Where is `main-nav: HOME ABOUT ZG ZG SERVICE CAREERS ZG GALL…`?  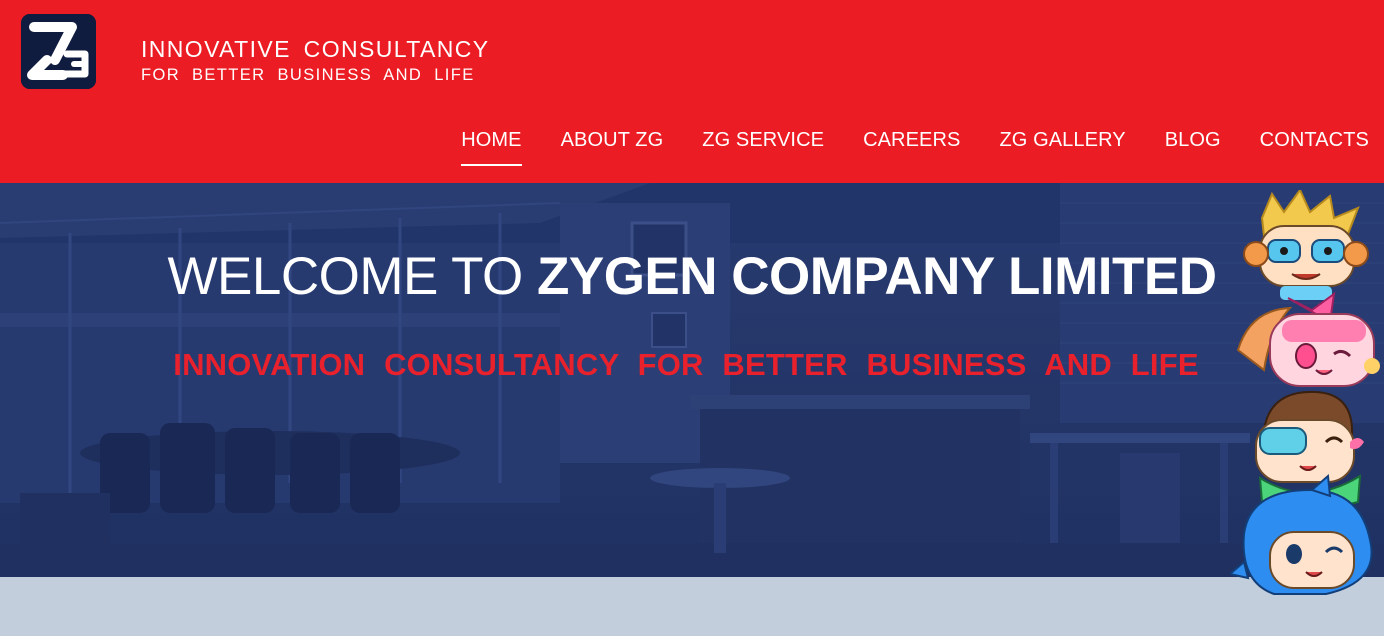
main-nav: HOME ABOUT ZG ZG SERVICE CAREERS ZG GALL… is located at coordinates (915, 146).